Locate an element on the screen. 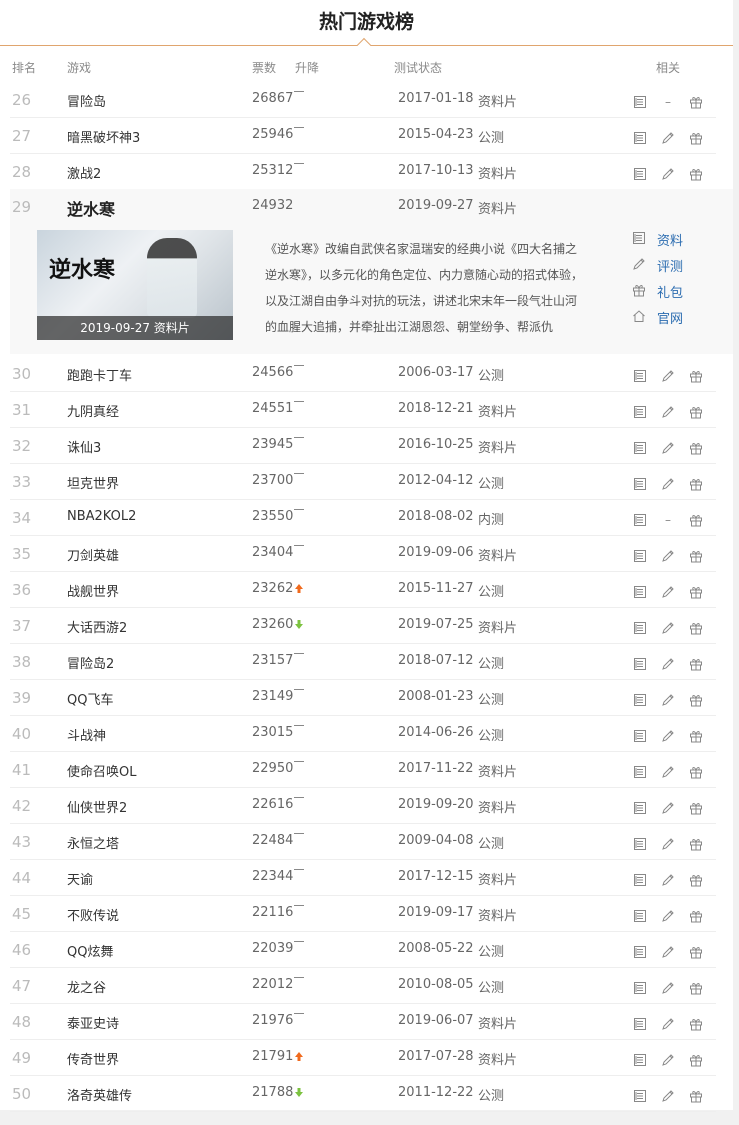 This screenshot has height=1125, width=739. row-game-name: QQ飞车 is located at coordinates (90, 698).